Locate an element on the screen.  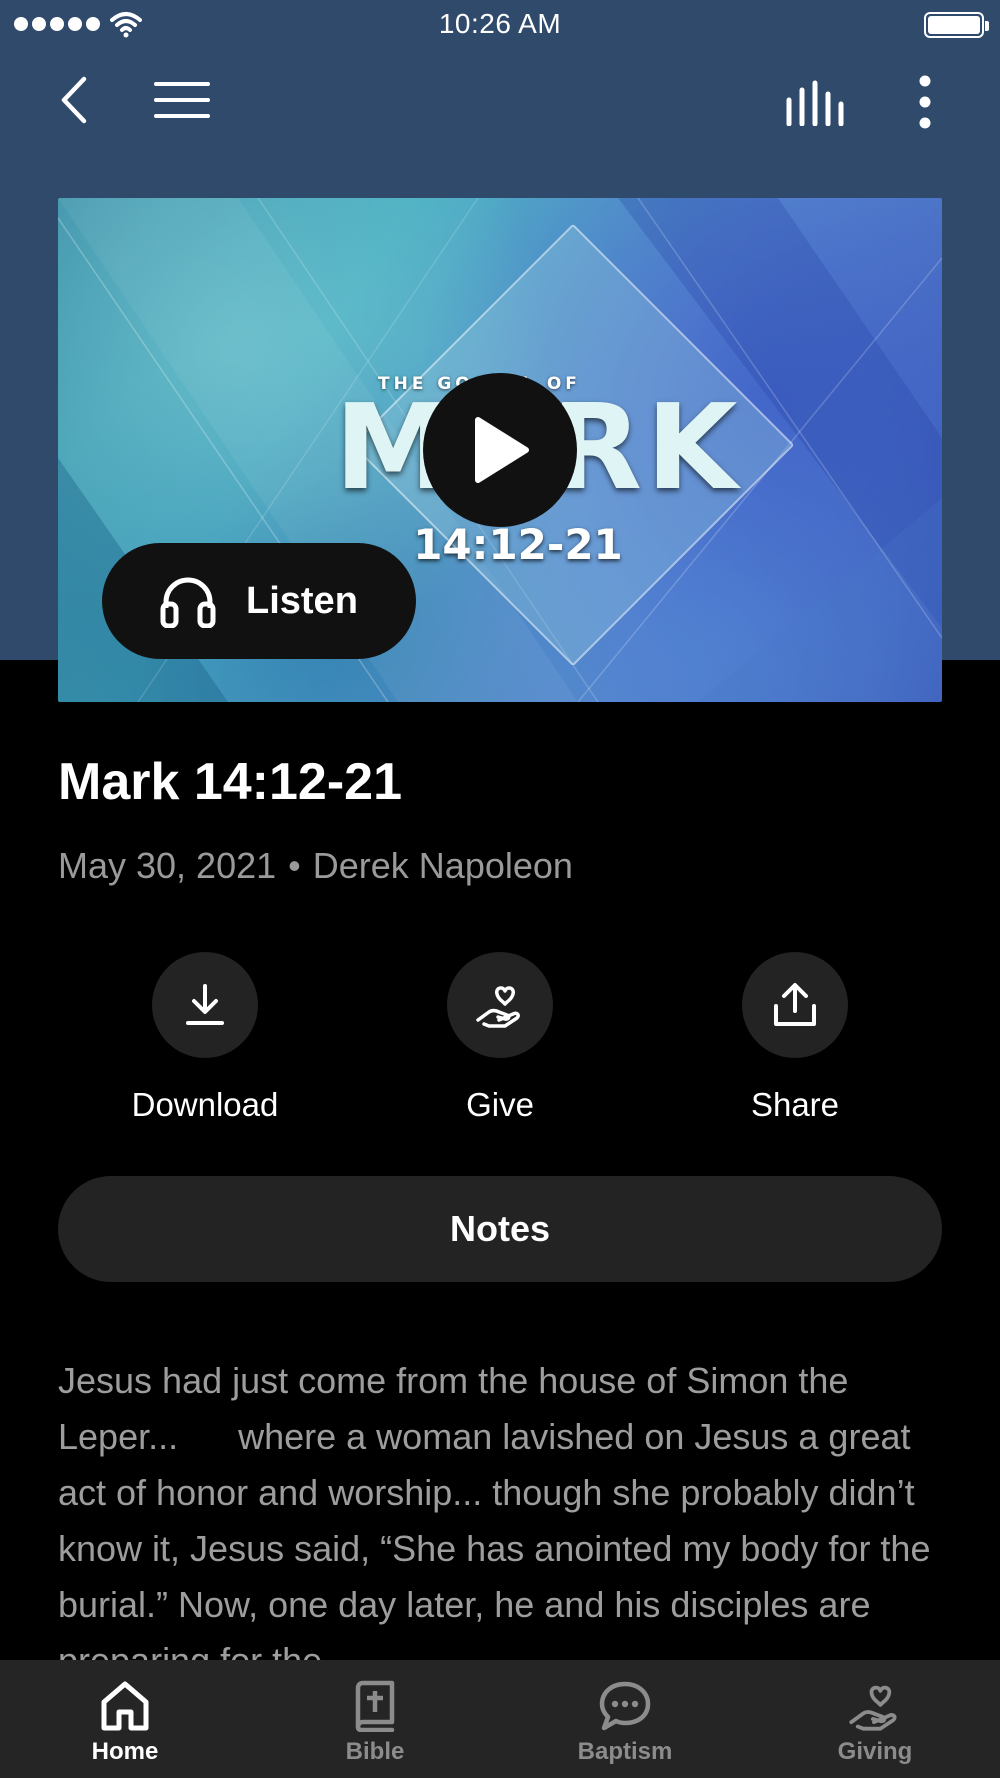
download-button is located at coordinates (205, 1005).